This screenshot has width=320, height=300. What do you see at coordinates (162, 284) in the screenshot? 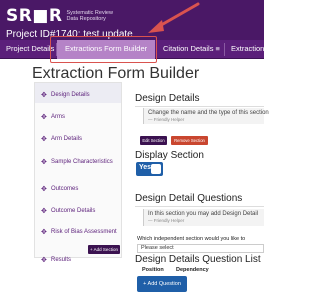
I see `add-question-button: + Add Question` at bounding box center [162, 284].